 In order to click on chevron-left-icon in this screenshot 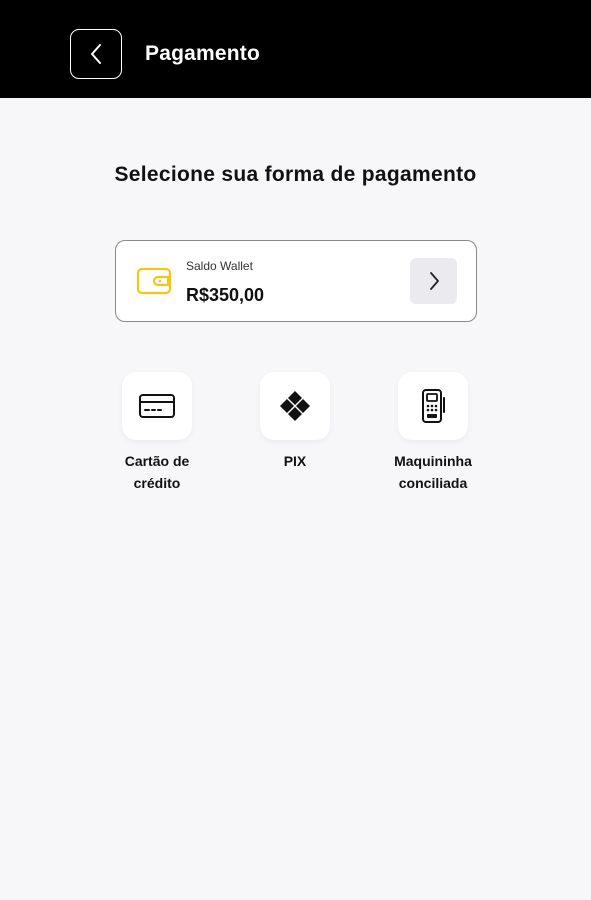, I will do `click(96, 54)`.